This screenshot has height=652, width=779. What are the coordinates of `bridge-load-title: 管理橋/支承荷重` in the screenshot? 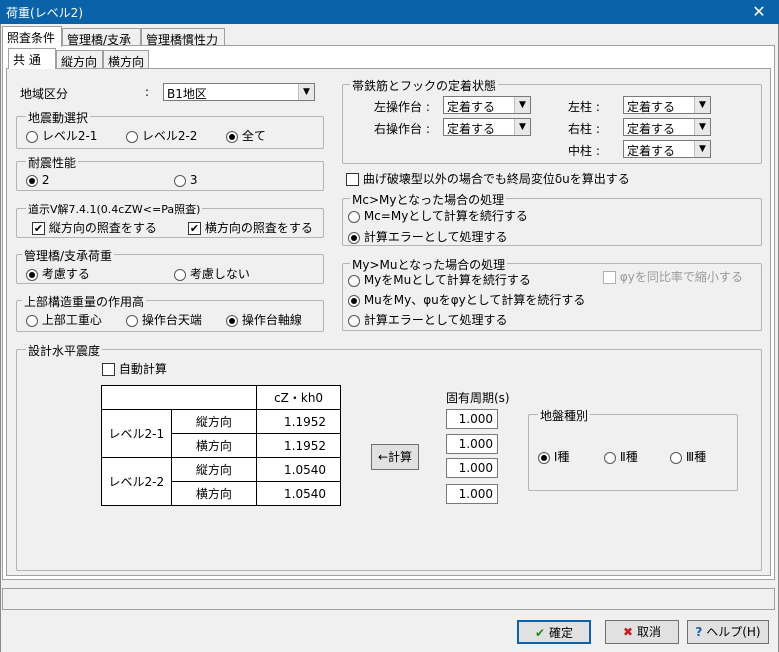 It's located at (68, 255).